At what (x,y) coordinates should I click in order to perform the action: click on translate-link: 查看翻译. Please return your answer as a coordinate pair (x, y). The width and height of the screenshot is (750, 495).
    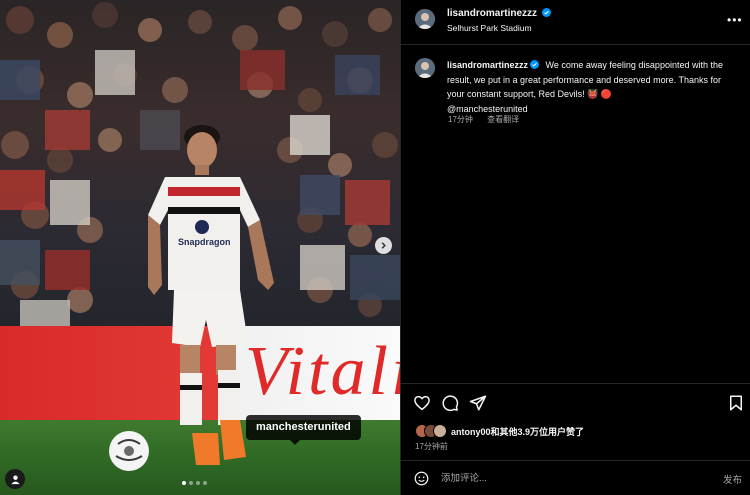
    Looking at the image, I should click on (503, 119).